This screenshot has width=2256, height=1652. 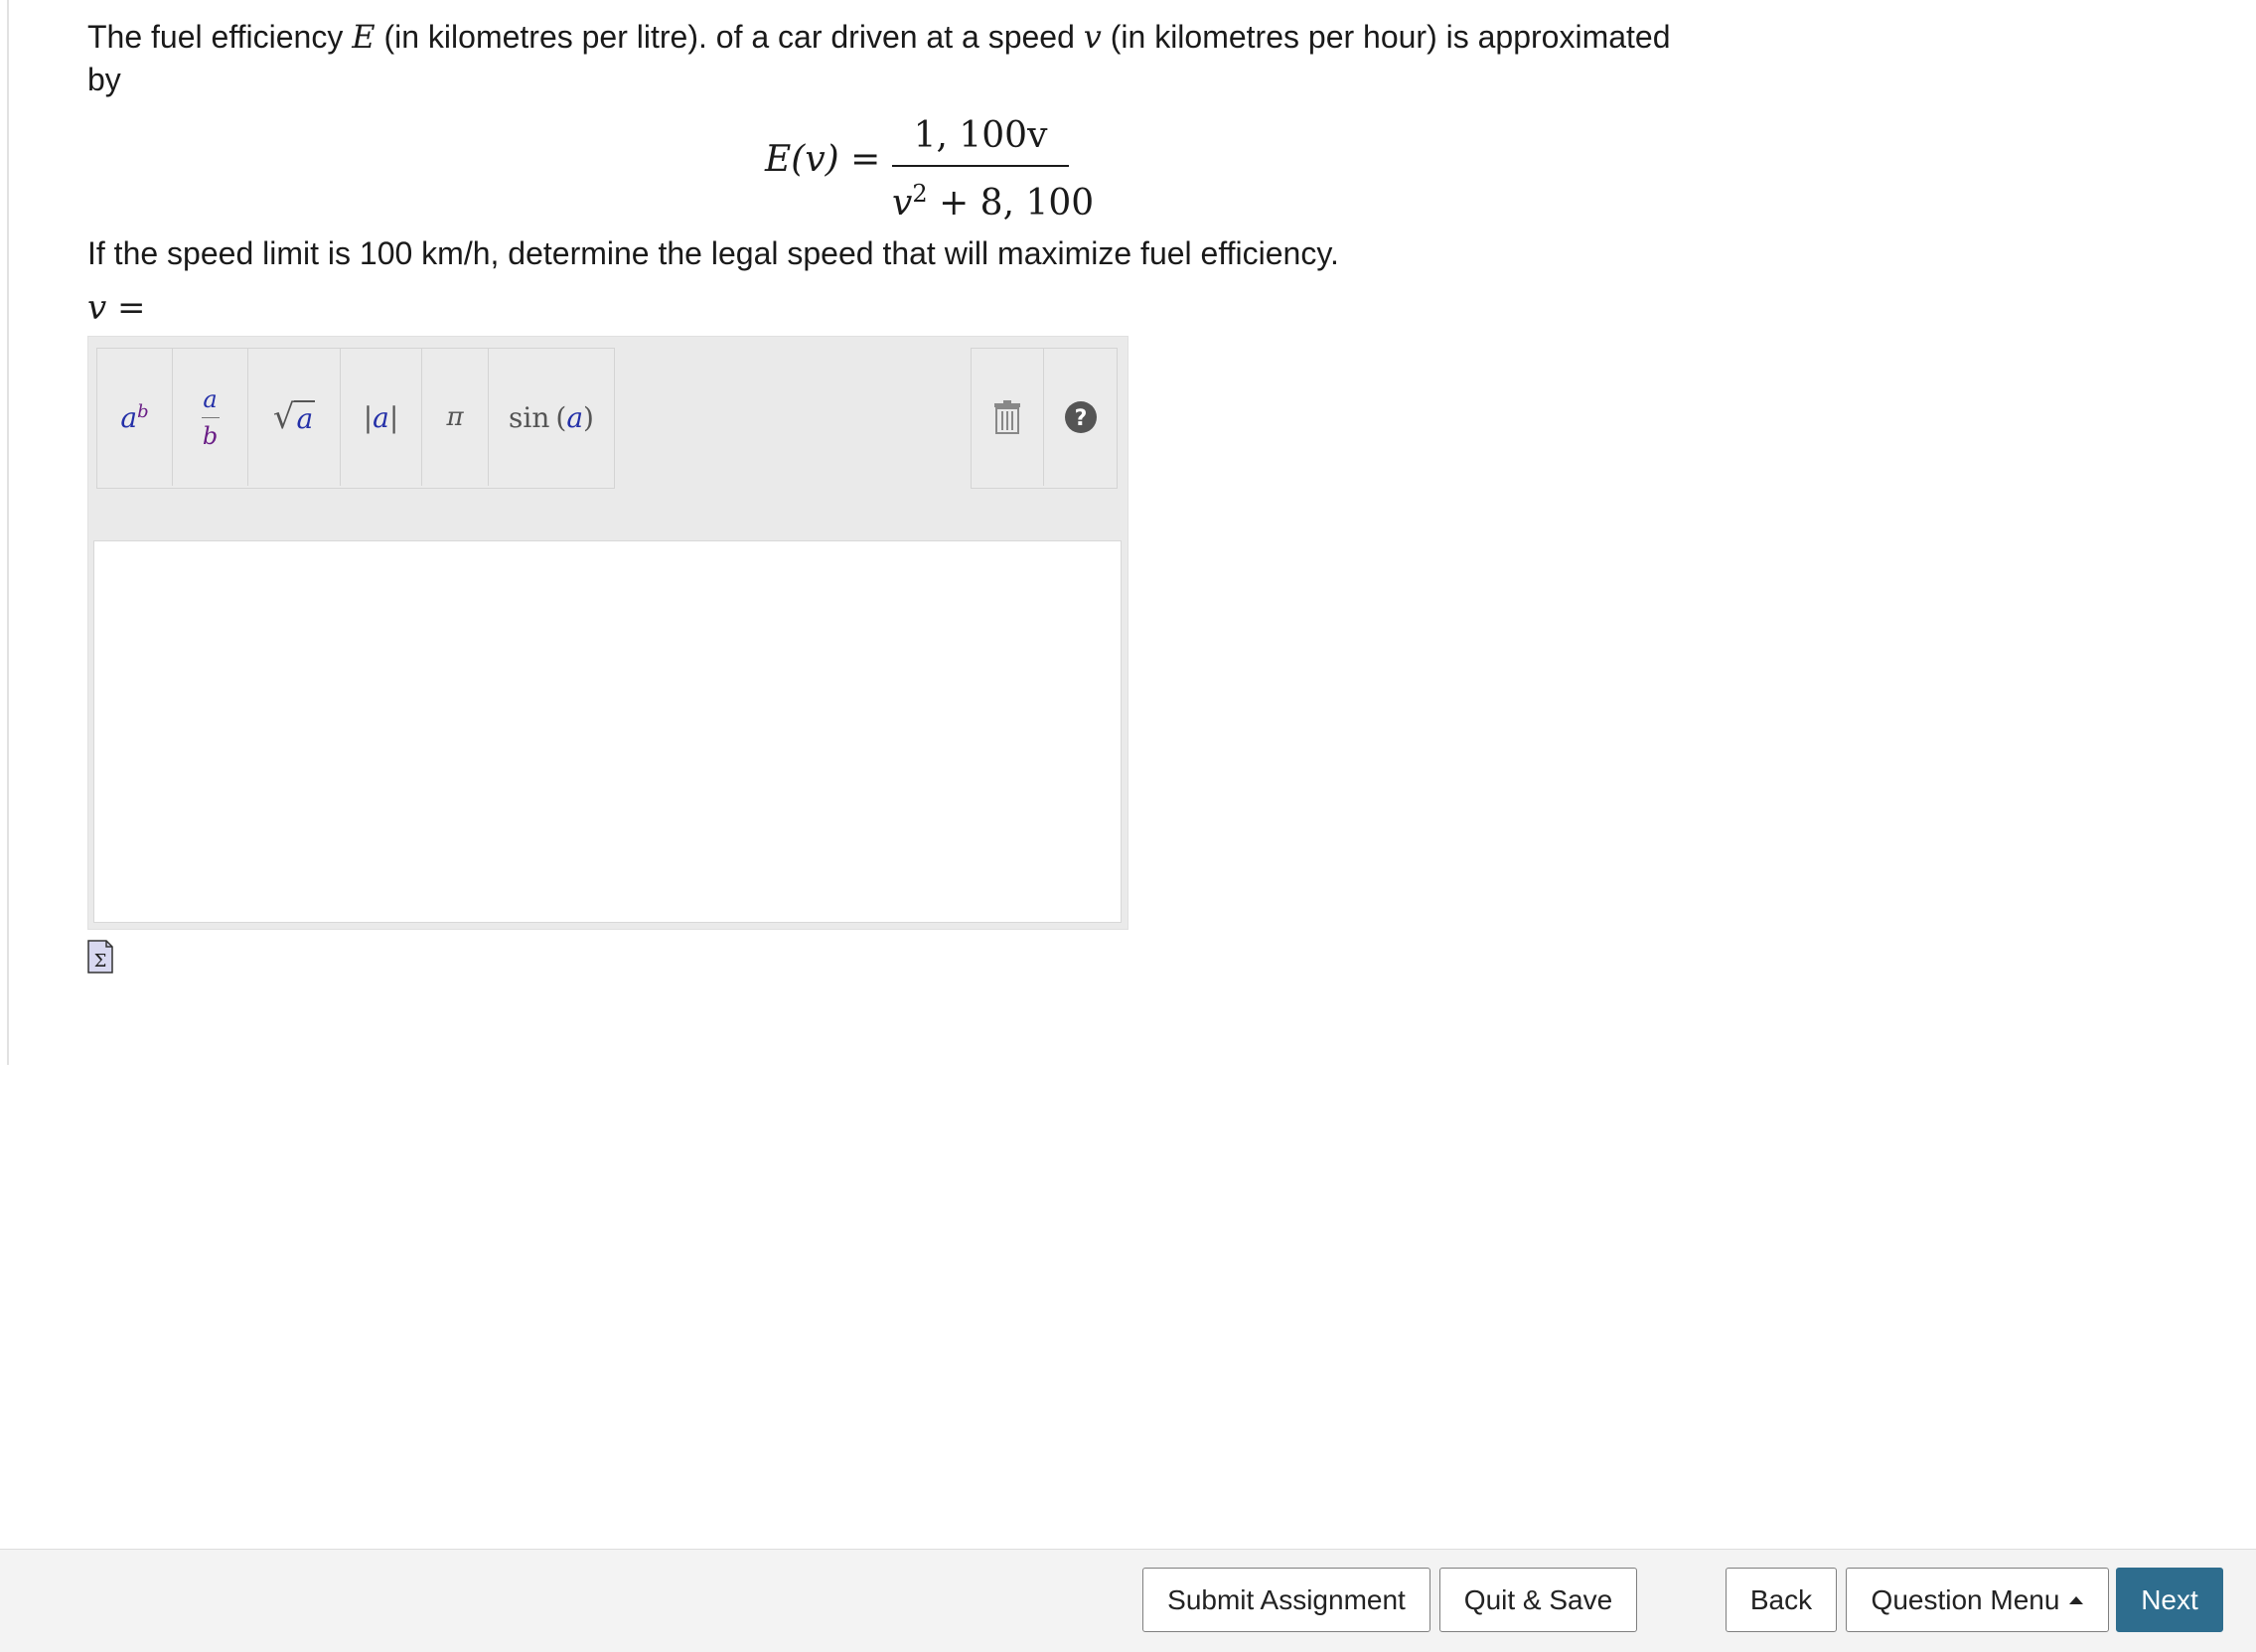 What do you see at coordinates (1286, 1600) in the screenshot?
I see `submit-assignment-button: Submit Assignment` at bounding box center [1286, 1600].